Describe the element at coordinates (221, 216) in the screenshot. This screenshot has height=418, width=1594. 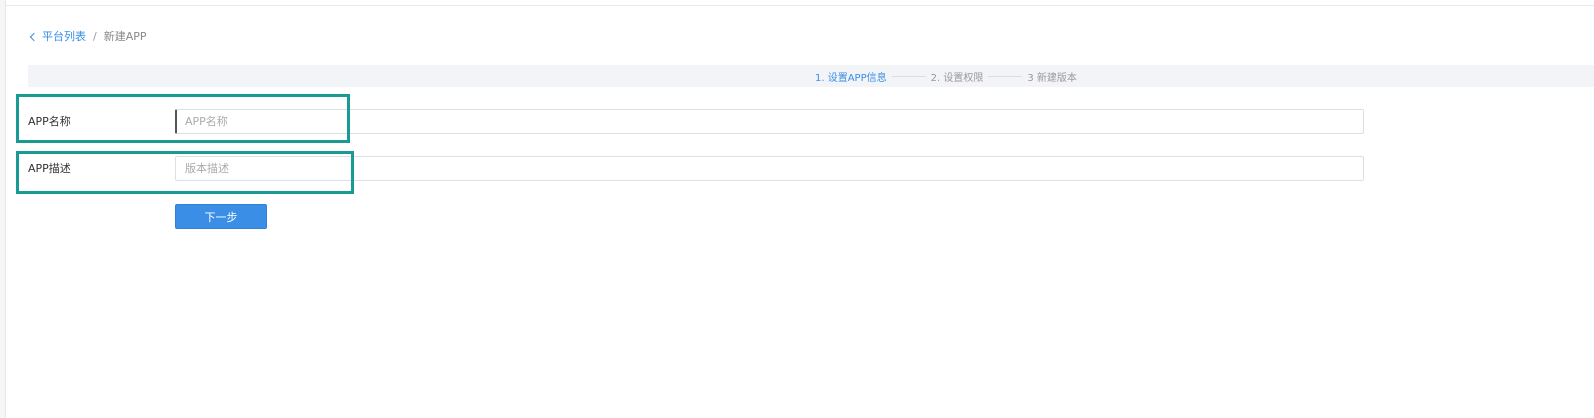
I see `next-step-button: 下一步` at that location.